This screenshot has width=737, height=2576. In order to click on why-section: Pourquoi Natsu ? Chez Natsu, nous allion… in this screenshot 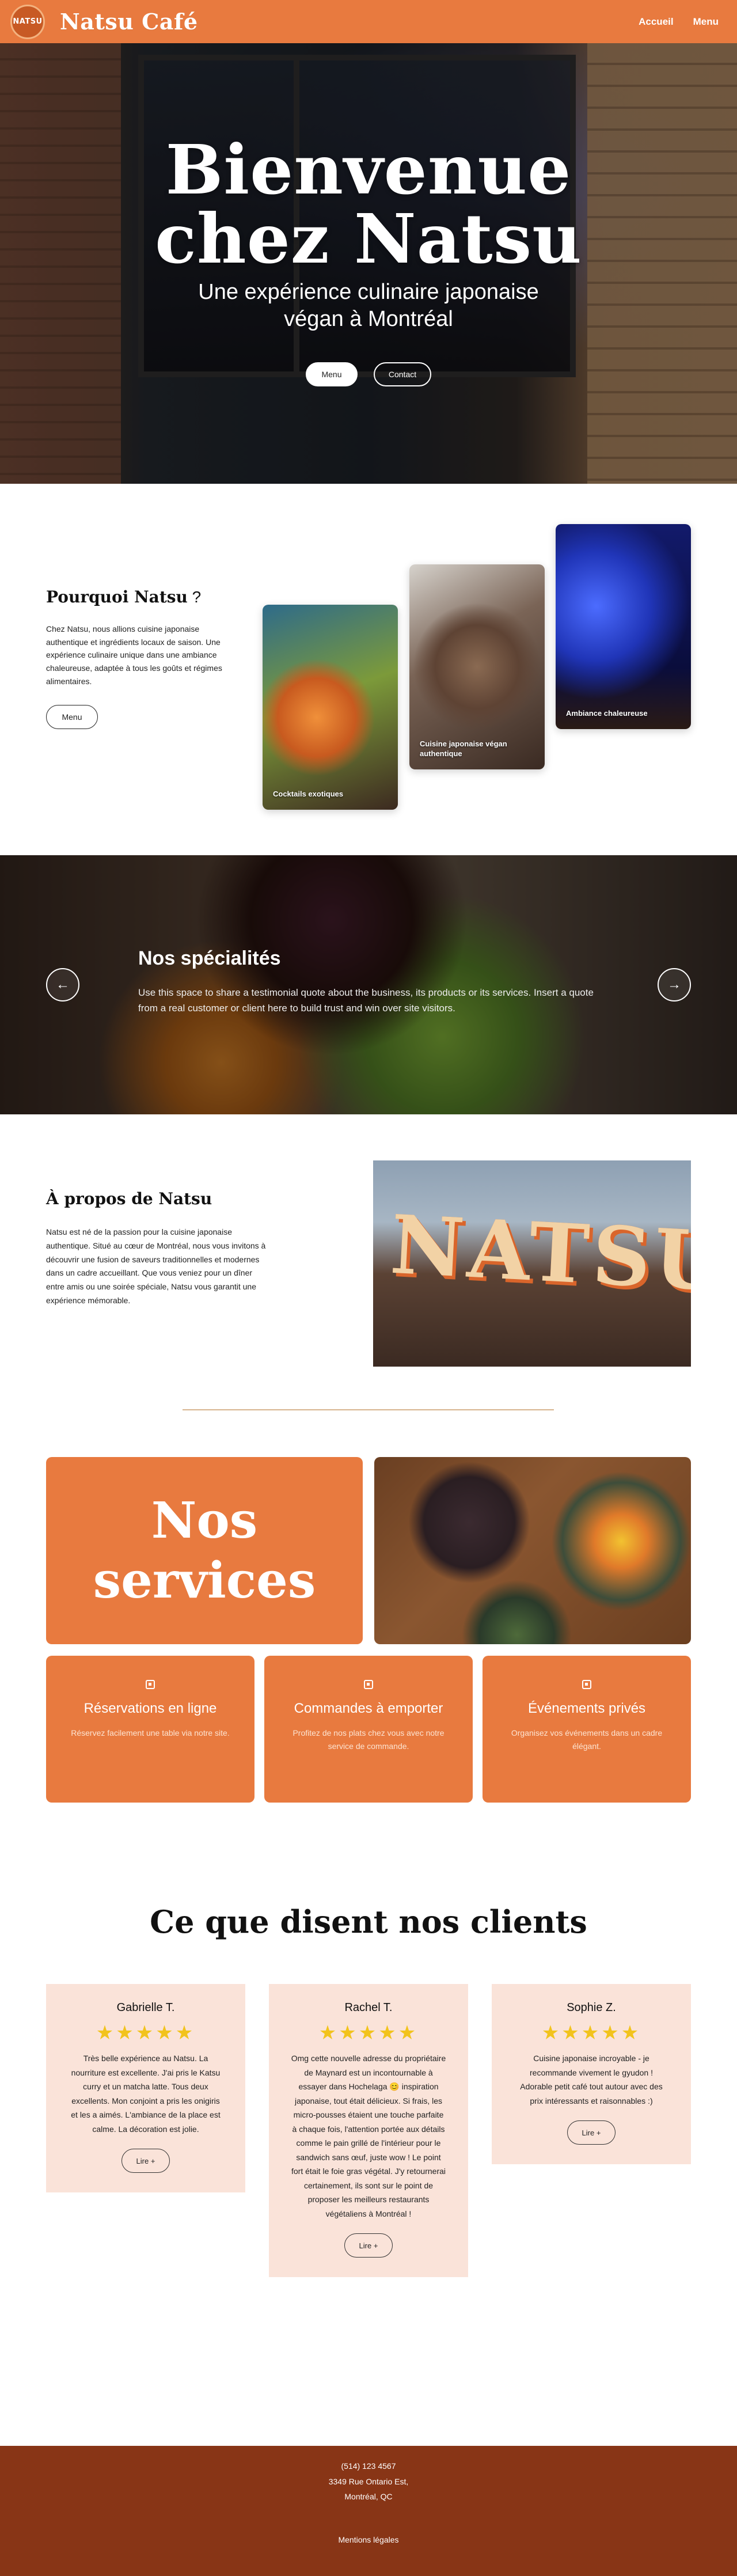, I will do `click(368, 669)`.